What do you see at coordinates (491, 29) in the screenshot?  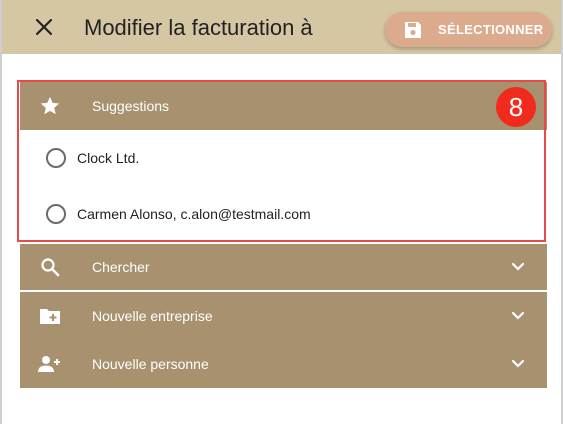 I see `select-button-label: SÉLECTIONNER` at bounding box center [491, 29].